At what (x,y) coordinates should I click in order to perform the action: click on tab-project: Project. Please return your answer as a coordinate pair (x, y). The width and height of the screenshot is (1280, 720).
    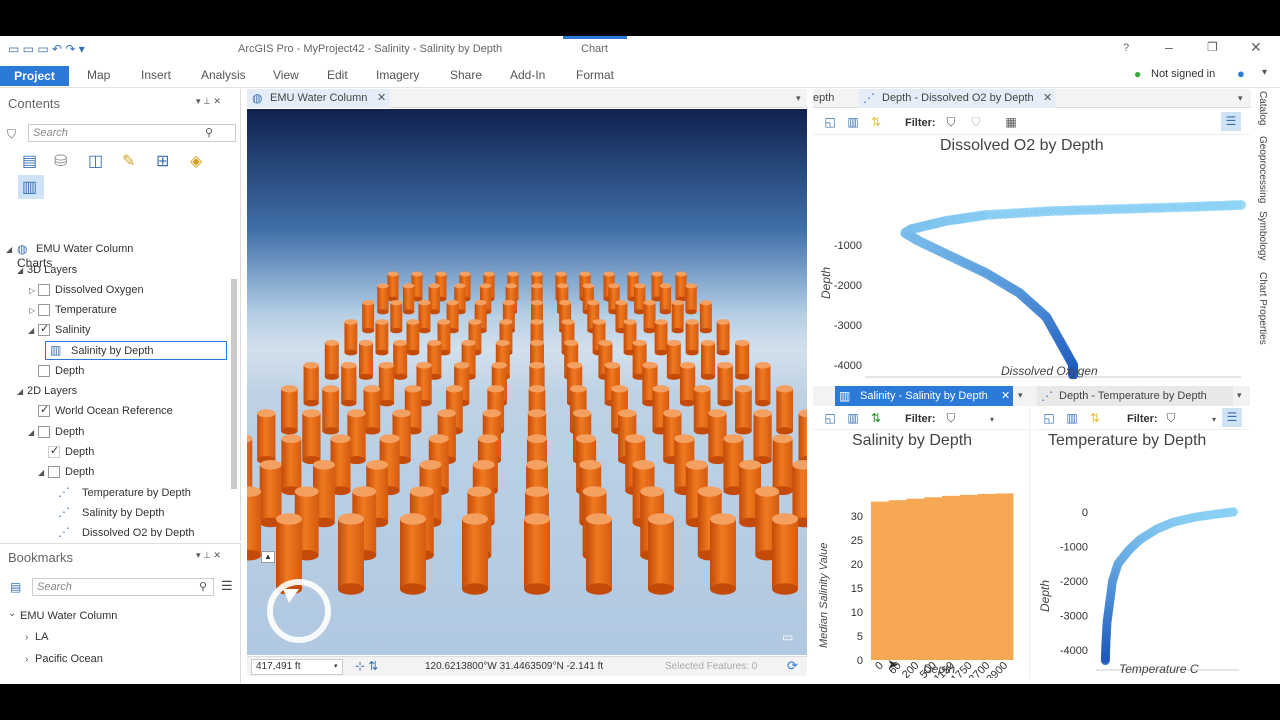
    Looking at the image, I should click on (34, 76).